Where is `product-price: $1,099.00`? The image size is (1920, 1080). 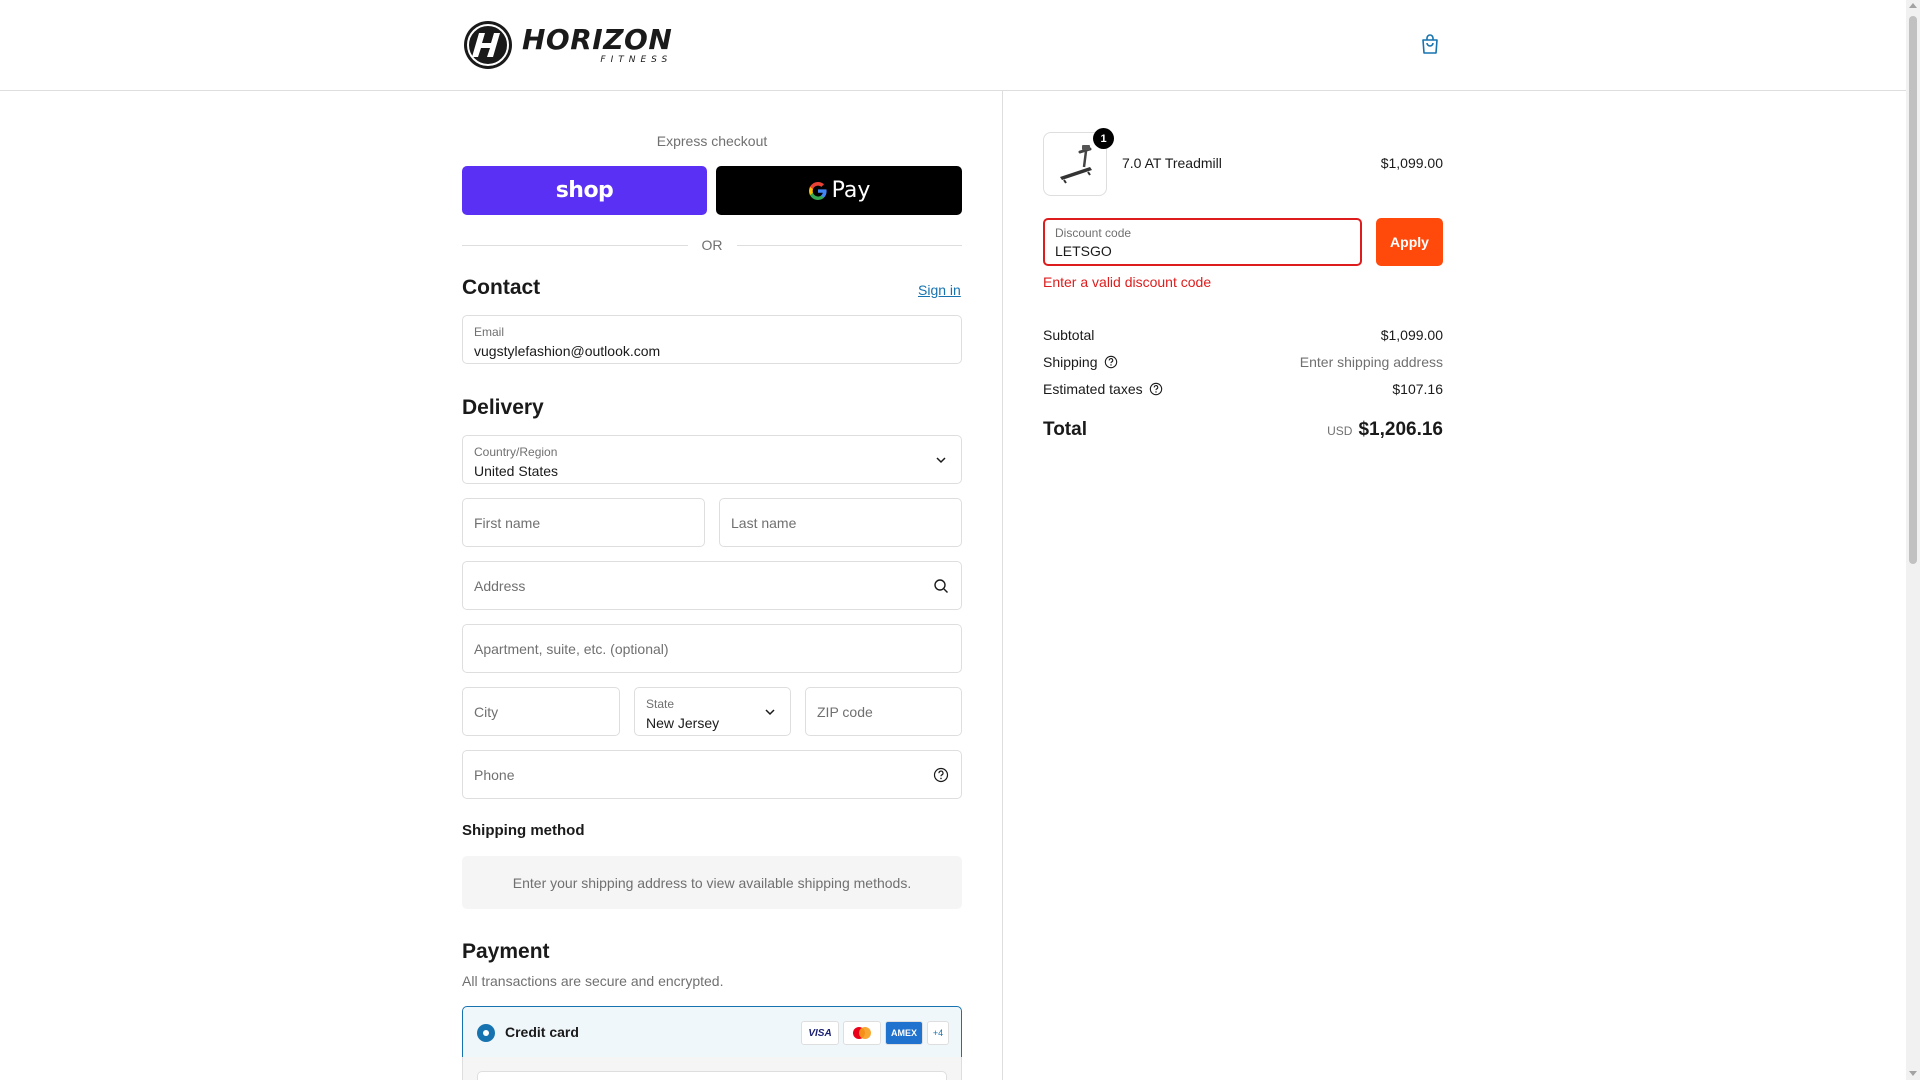 product-price: $1,099.00 is located at coordinates (1411, 163).